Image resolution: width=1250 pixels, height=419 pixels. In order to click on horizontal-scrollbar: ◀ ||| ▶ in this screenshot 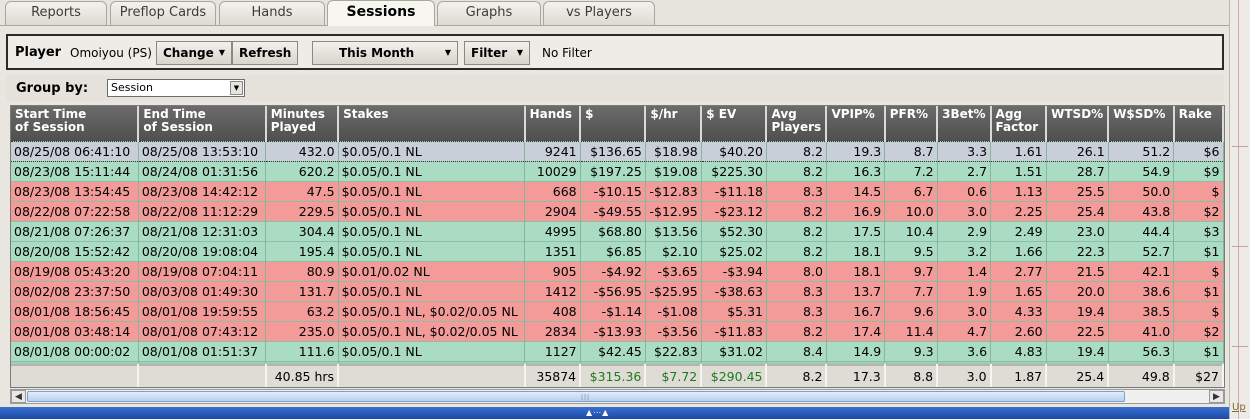, I will do `click(617, 396)`.